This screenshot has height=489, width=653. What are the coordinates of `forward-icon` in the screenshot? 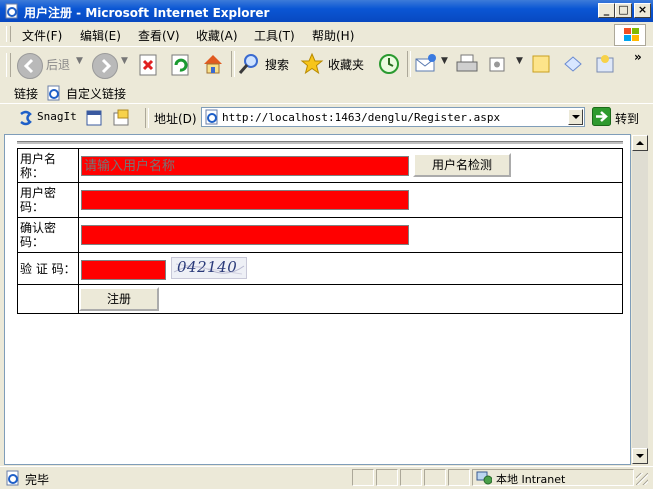 It's located at (105, 66).